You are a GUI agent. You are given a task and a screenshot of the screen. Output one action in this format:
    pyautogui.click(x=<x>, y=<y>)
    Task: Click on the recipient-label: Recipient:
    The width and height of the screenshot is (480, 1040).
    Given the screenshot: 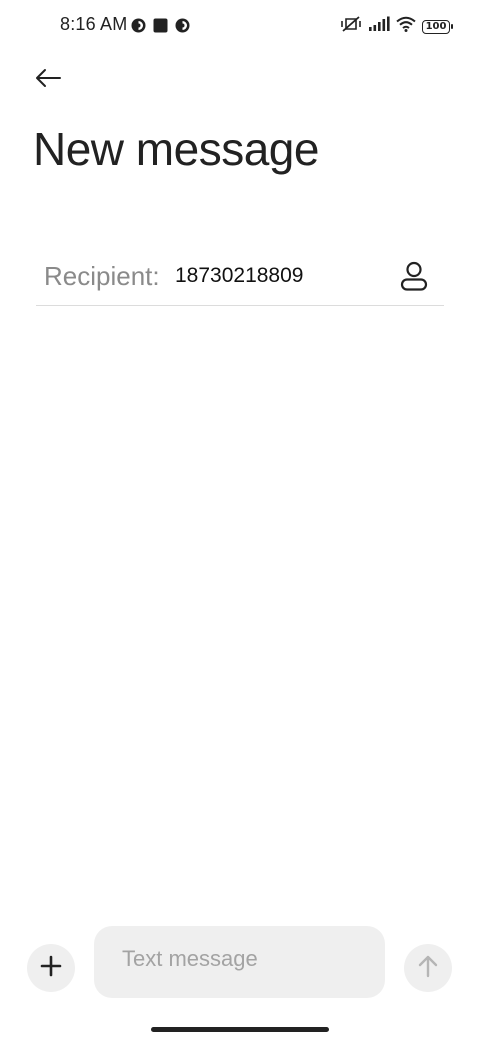 What is the action you would take?
    pyautogui.click(x=102, y=276)
    